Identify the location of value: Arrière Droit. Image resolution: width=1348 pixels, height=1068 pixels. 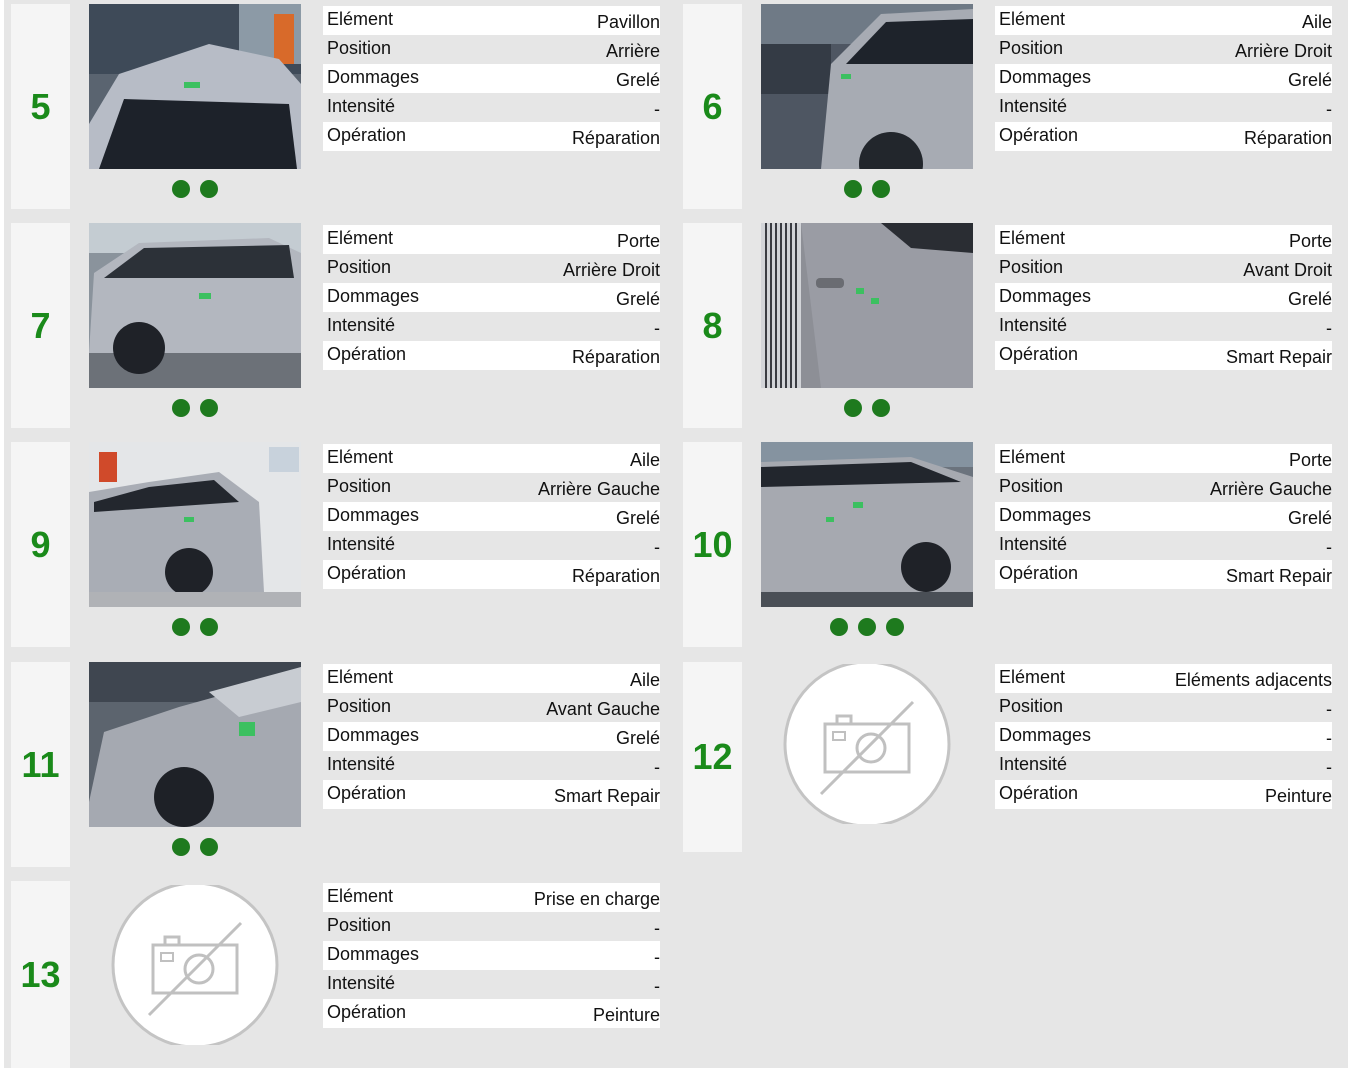
(611, 270).